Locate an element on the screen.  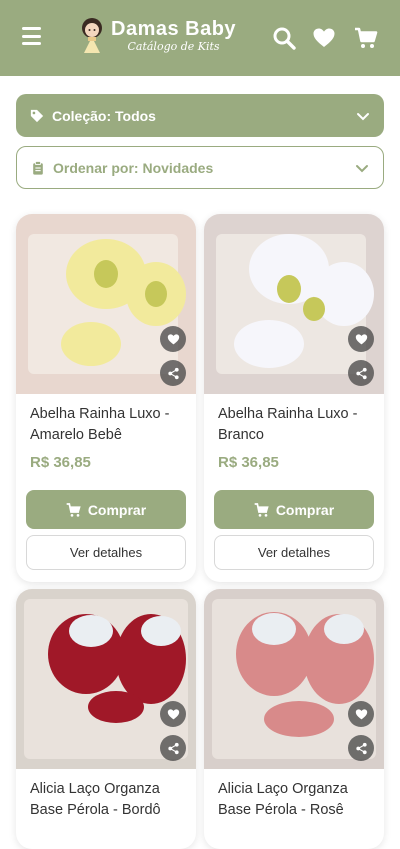
tag-icon is located at coordinates (37, 115).